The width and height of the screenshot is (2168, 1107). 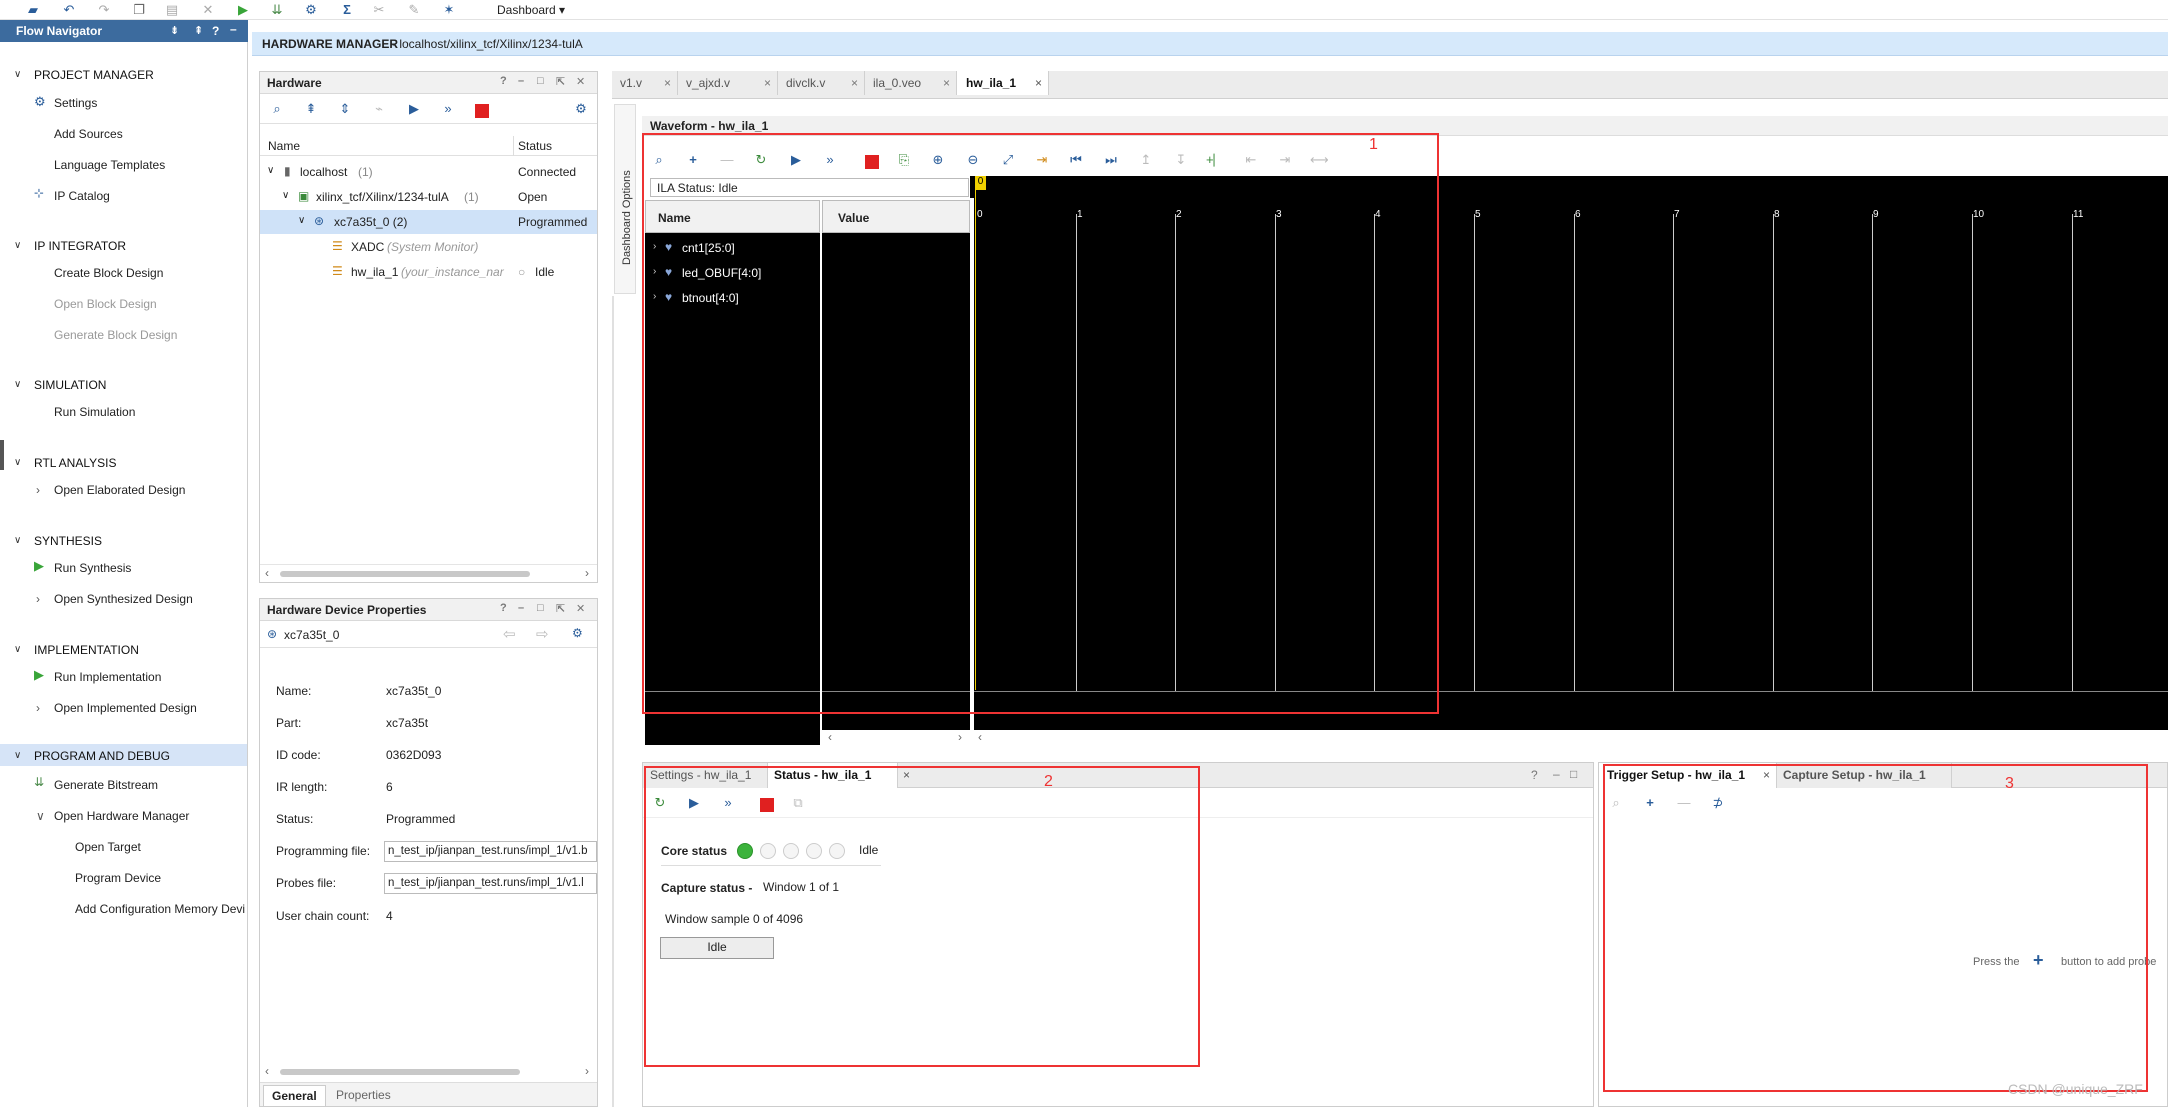 I want to click on nav-create-block-design: Create Block Design, so click(x=108, y=273).